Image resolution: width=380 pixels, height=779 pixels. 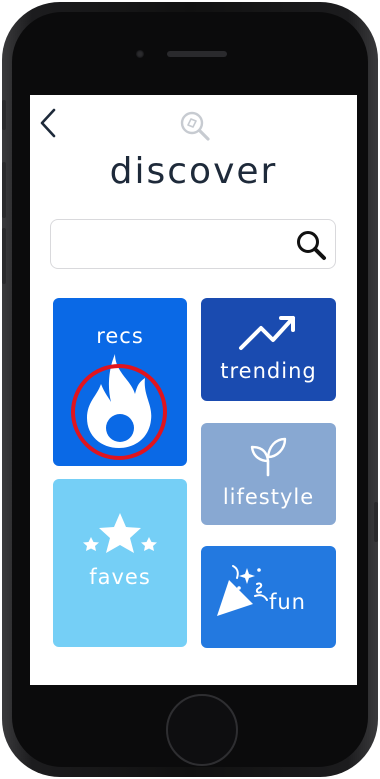 I want to click on tile-recs: recs, so click(x=120, y=382).